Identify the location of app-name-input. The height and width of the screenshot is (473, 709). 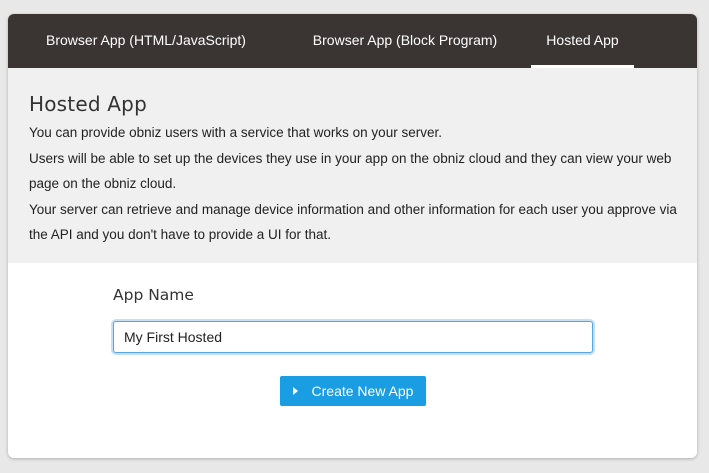
(353, 337).